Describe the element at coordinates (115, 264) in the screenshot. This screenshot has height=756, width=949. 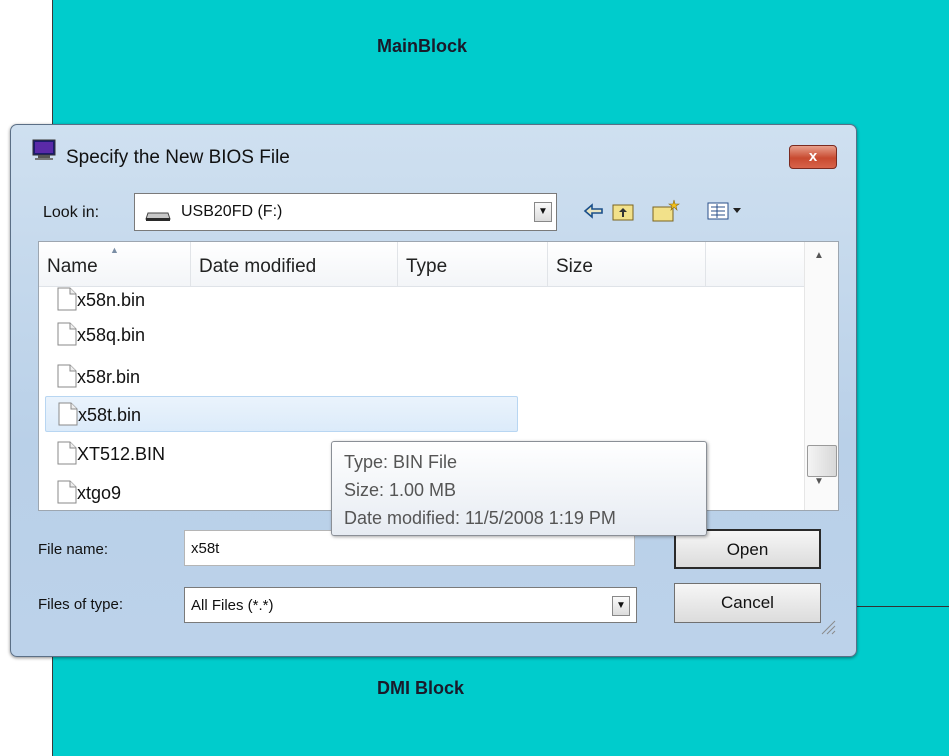
I see `column-name: Name` at that location.